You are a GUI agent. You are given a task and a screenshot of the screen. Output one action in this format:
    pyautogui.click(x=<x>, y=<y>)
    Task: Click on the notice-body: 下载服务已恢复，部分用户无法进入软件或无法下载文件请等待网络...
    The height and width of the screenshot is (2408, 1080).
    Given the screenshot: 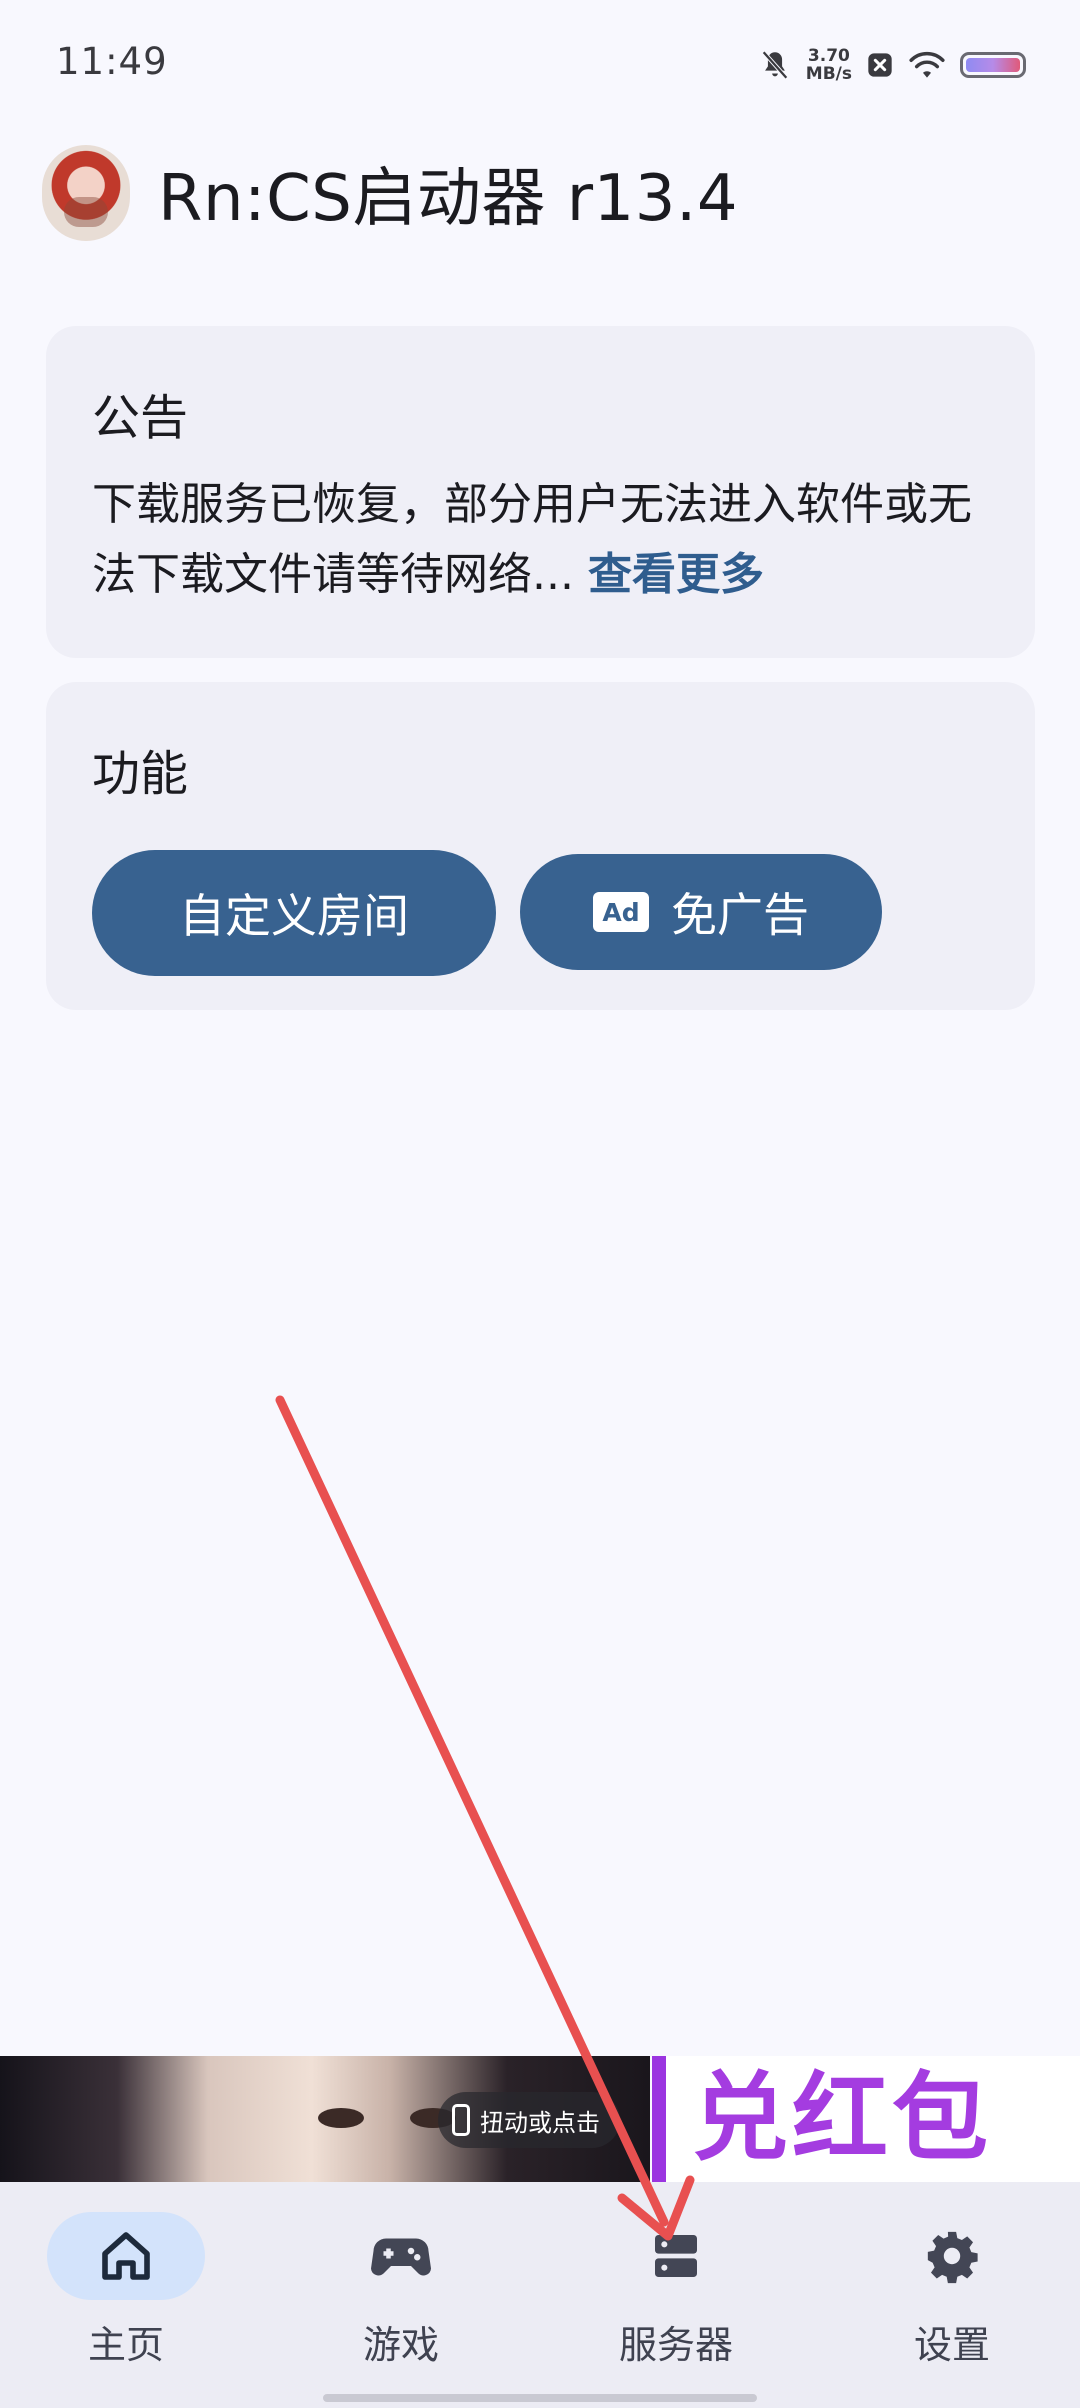 What is the action you would take?
    pyautogui.click(x=532, y=539)
    